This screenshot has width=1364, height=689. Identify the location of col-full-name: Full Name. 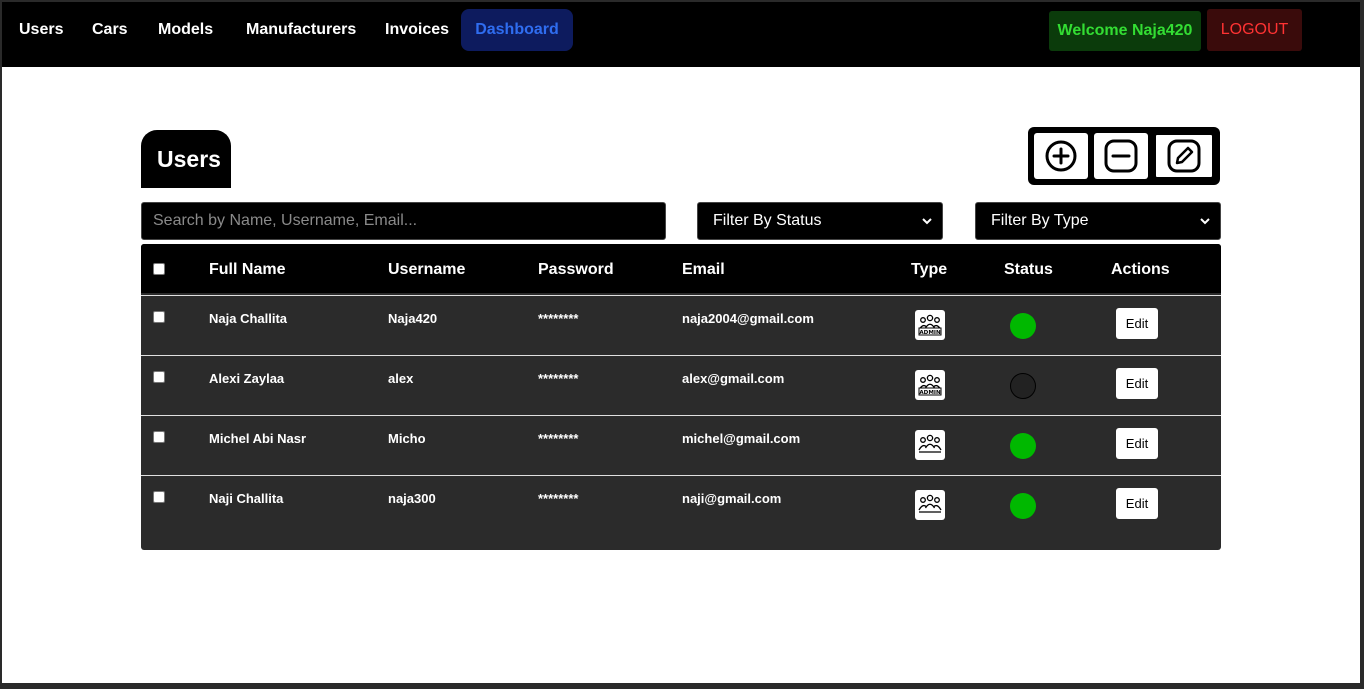
(247, 269).